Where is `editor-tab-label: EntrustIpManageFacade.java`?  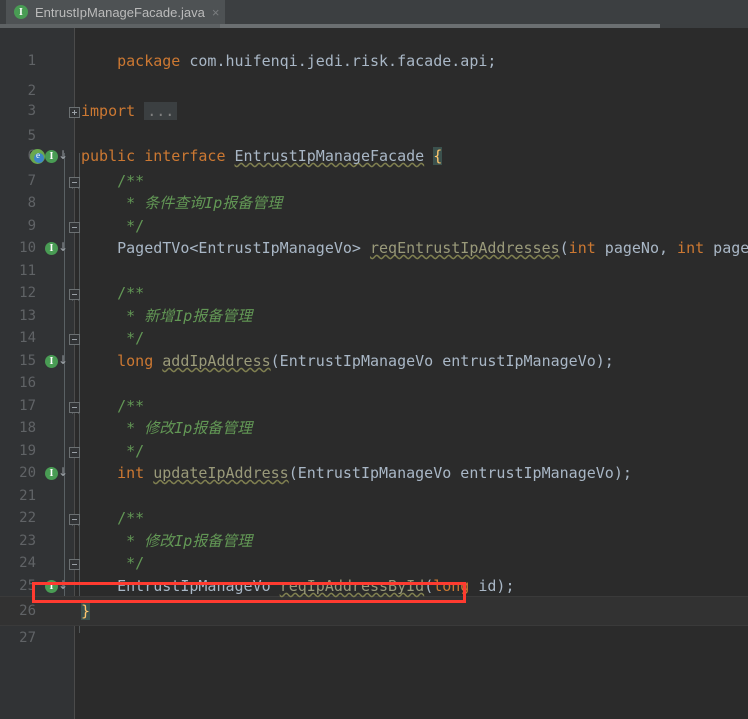 editor-tab-label: EntrustIpManageFacade.java is located at coordinates (120, 12).